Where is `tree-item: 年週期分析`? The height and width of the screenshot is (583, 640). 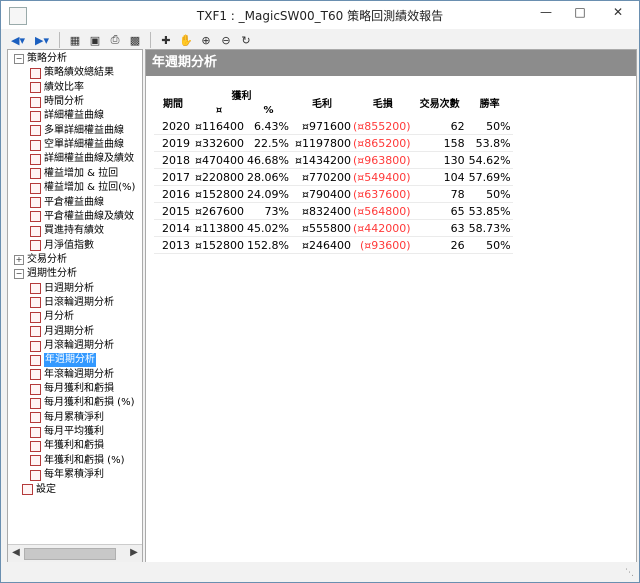 tree-item: 年週期分析 is located at coordinates (63, 360).